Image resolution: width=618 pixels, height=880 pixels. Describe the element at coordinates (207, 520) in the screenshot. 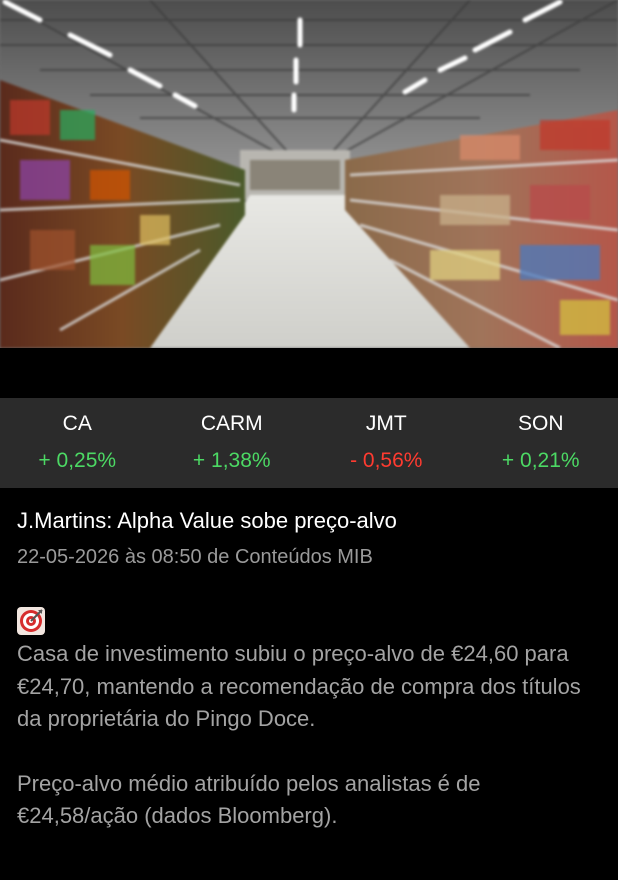

I see `article-title: J.Martins: Alpha Value sobe preço-alvo` at that location.